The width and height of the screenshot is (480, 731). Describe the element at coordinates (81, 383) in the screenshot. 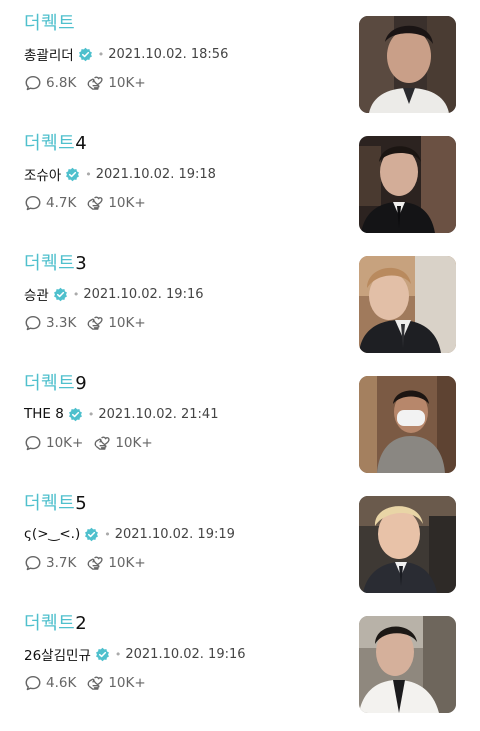

I see `post-number: 9` at that location.